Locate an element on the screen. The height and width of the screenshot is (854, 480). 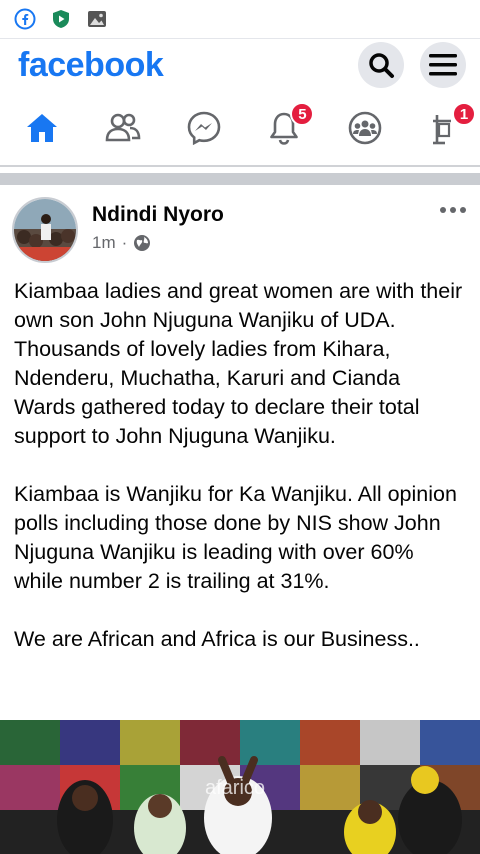
notifications-badge: 5 is located at coordinates (302, 114).